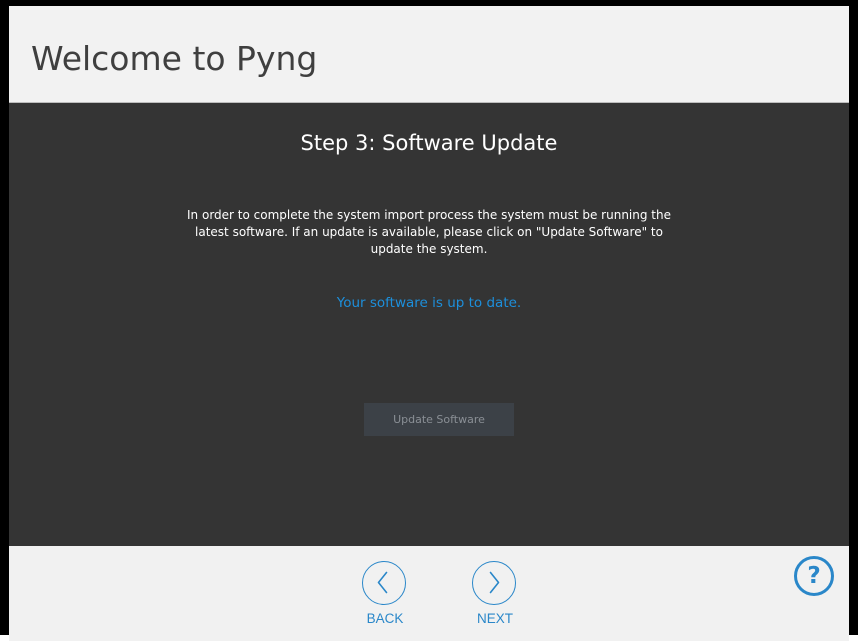  I want to click on update-status-text: Your software is up to date., so click(429, 303).